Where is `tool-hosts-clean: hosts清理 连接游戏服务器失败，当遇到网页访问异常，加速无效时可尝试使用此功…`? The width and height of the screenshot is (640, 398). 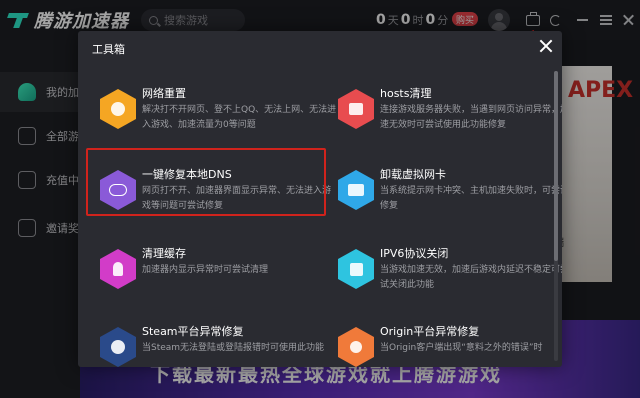
tool-hosts-clean: hosts清理 连接游戏服务器失败，当遇到网页访问异常，加速无效时可尝试使用此功… is located at coordinates (450, 113).